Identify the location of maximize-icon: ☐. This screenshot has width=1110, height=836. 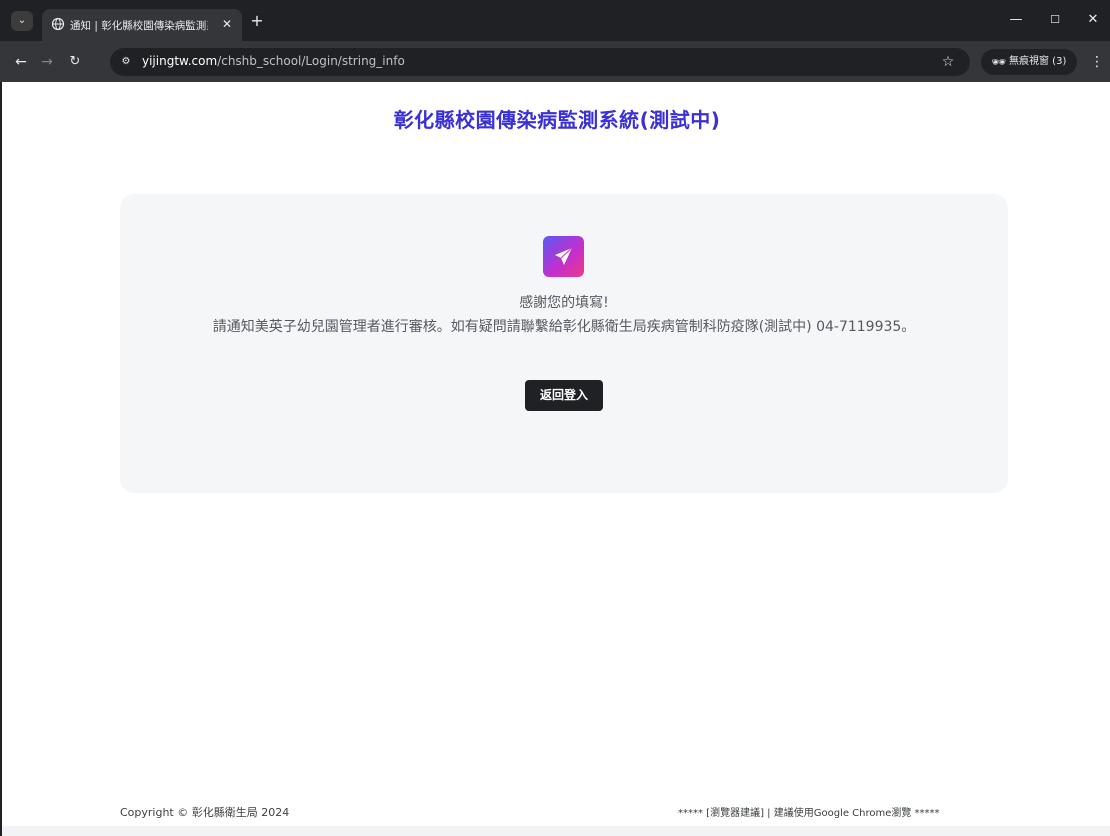
(1055, 20).